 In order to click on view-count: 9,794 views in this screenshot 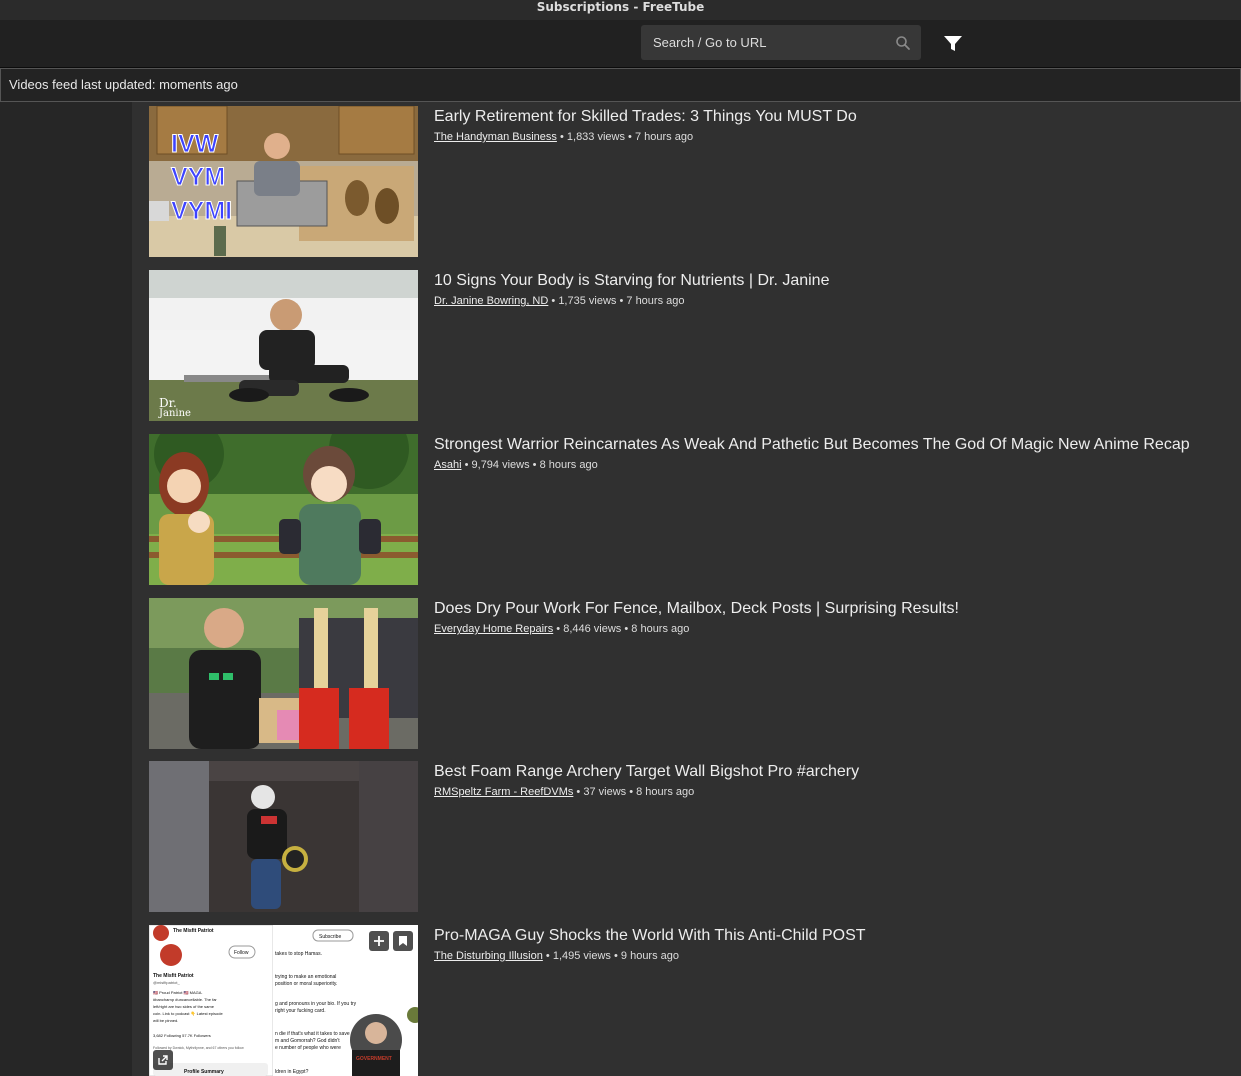, I will do `click(500, 465)`.